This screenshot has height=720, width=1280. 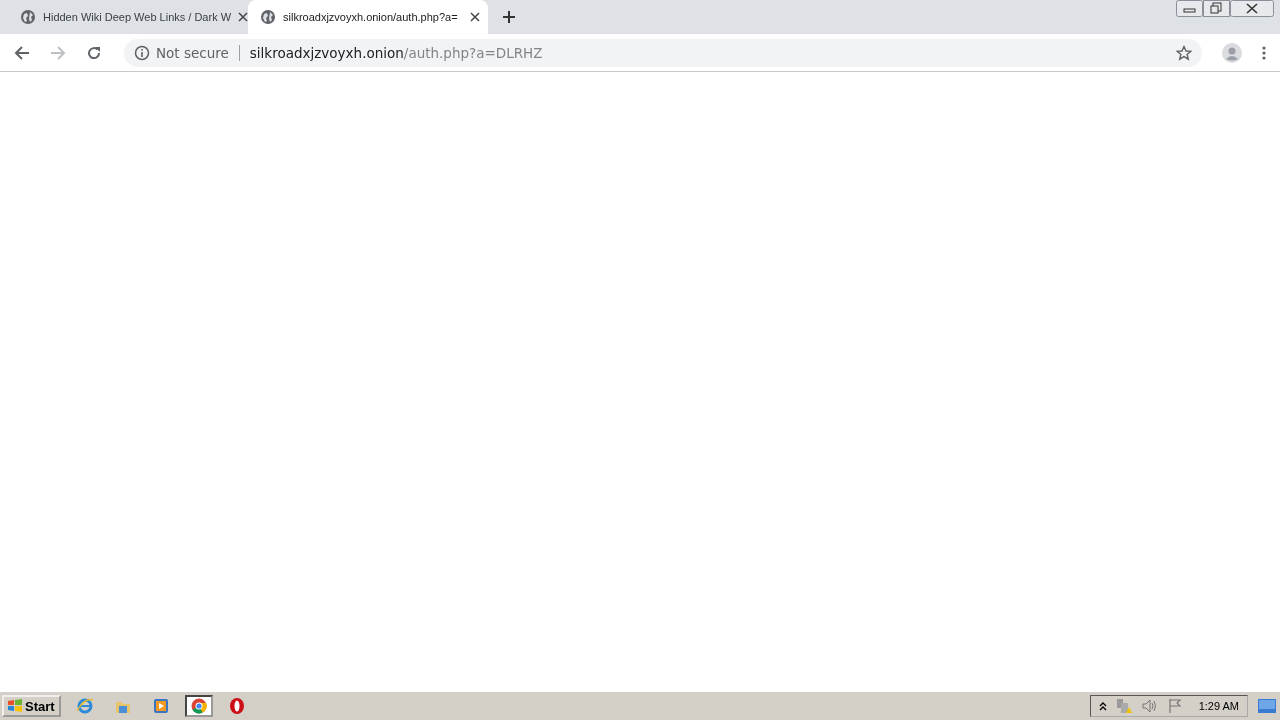 I want to click on tab-title: silkroadxjzvoyxh.onion/auth.php?a=, so click(x=370, y=17).